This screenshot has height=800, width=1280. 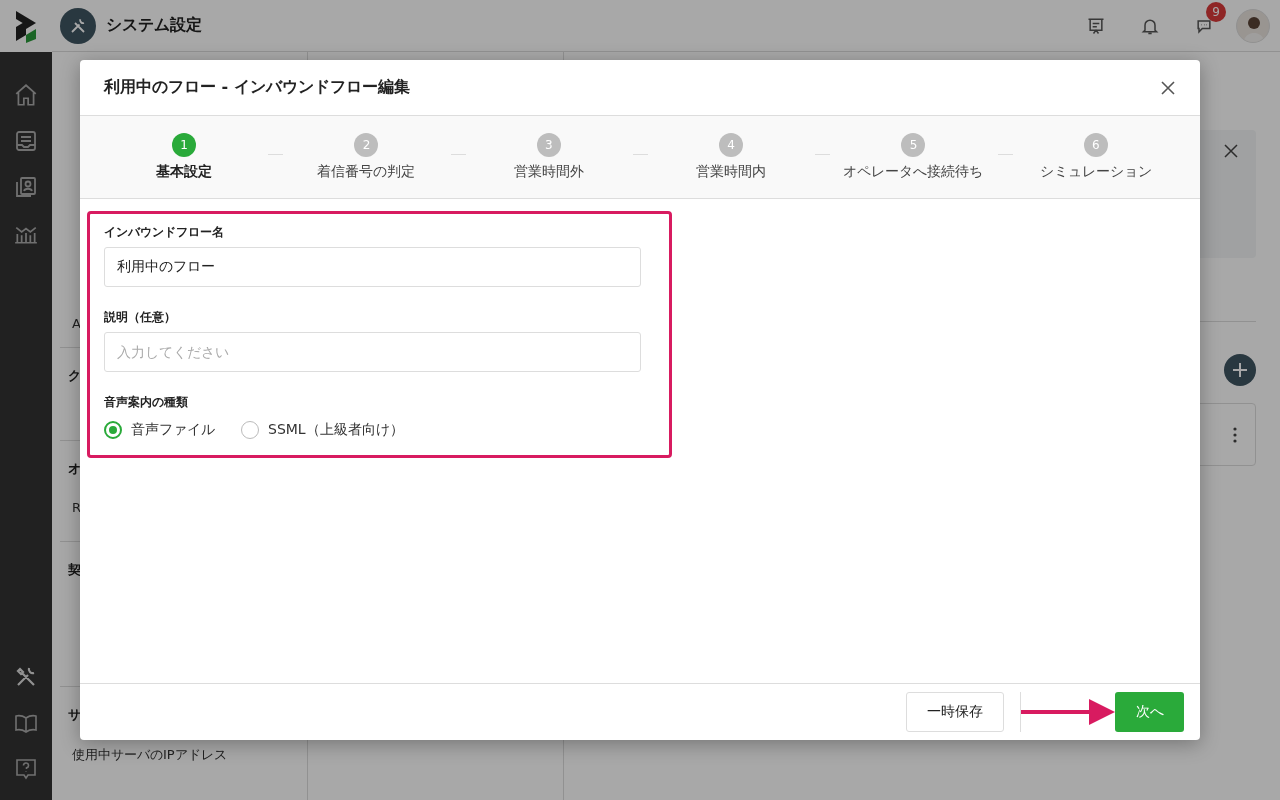 What do you see at coordinates (731, 172) in the screenshot?
I see `step-label: 営業時間内` at bounding box center [731, 172].